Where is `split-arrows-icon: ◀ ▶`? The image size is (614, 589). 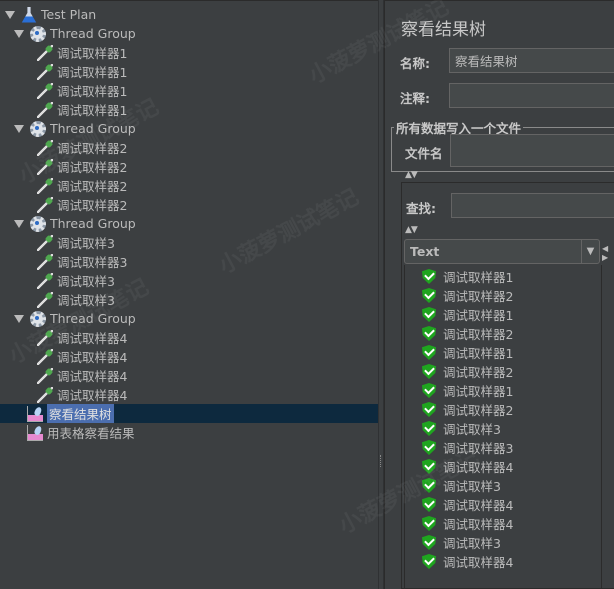
split-arrows-icon: ◀ ▶ is located at coordinates (605, 253).